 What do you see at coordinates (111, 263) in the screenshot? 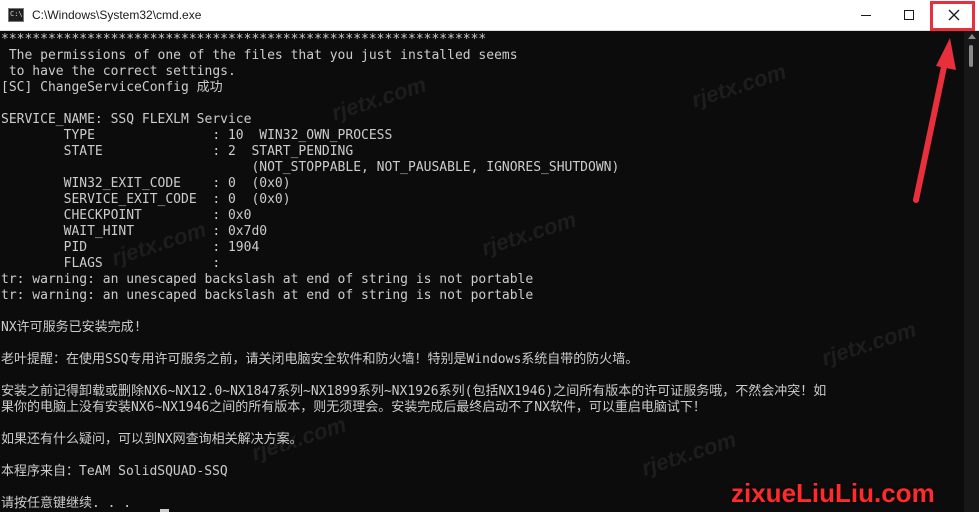
I see `console-line: FLAGS :` at bounding box center [111, 263].